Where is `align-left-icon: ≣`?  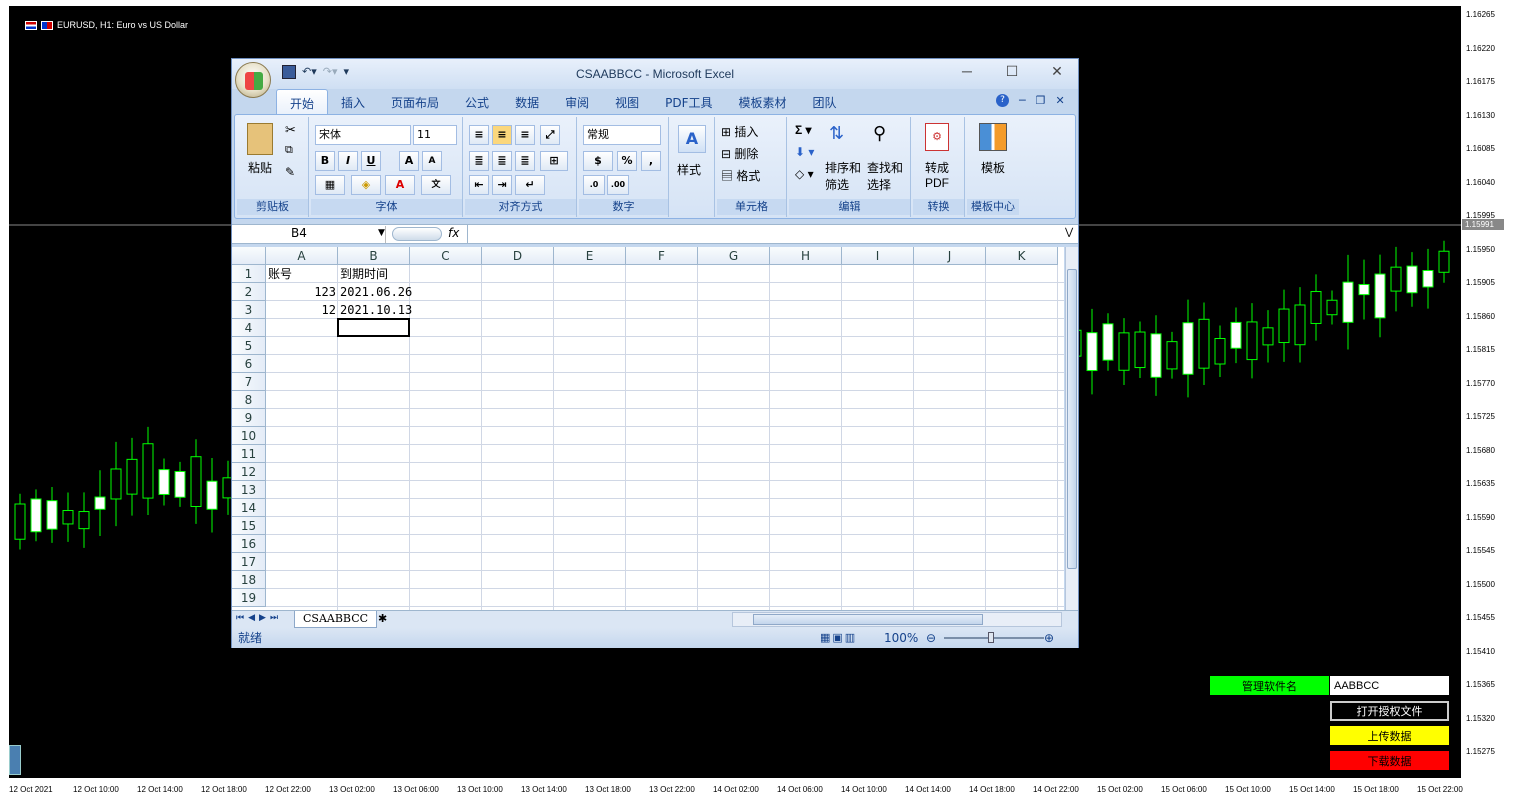
align-left-icon: ≣ is located at coordinates (479, 161).